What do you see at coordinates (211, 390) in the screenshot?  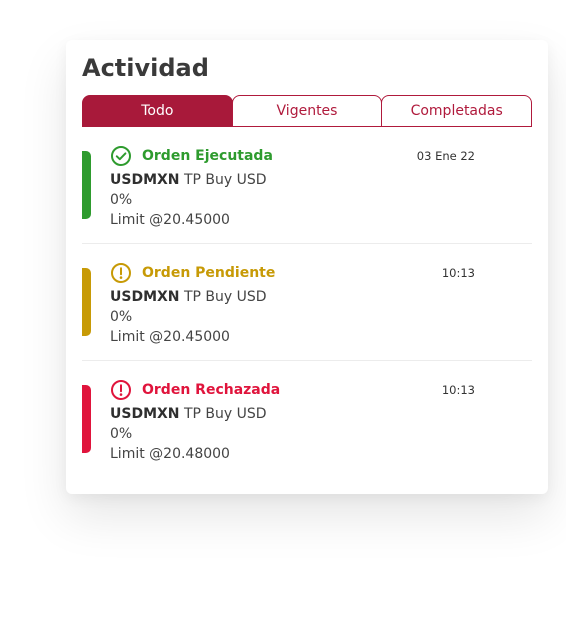 I see `status-label: Orden Rechazada` at bounding box center [211, 390].